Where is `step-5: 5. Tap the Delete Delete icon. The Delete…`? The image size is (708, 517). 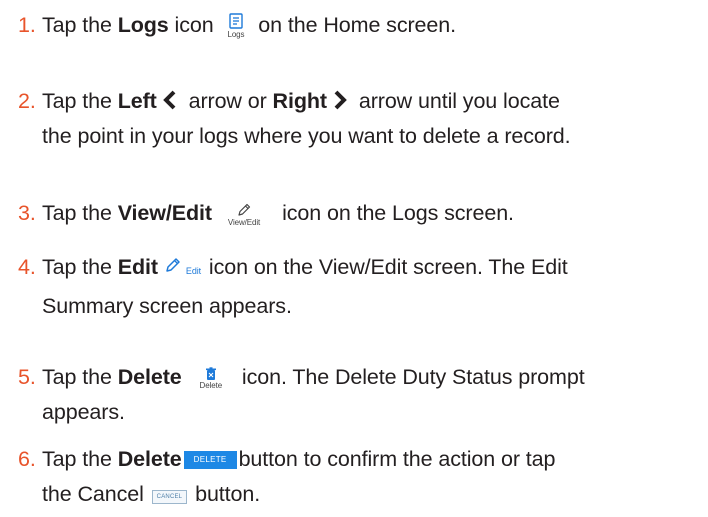 step-5: 5. Tap the Delete Delete icon. The Delete… is located at coordinates (361, 395).